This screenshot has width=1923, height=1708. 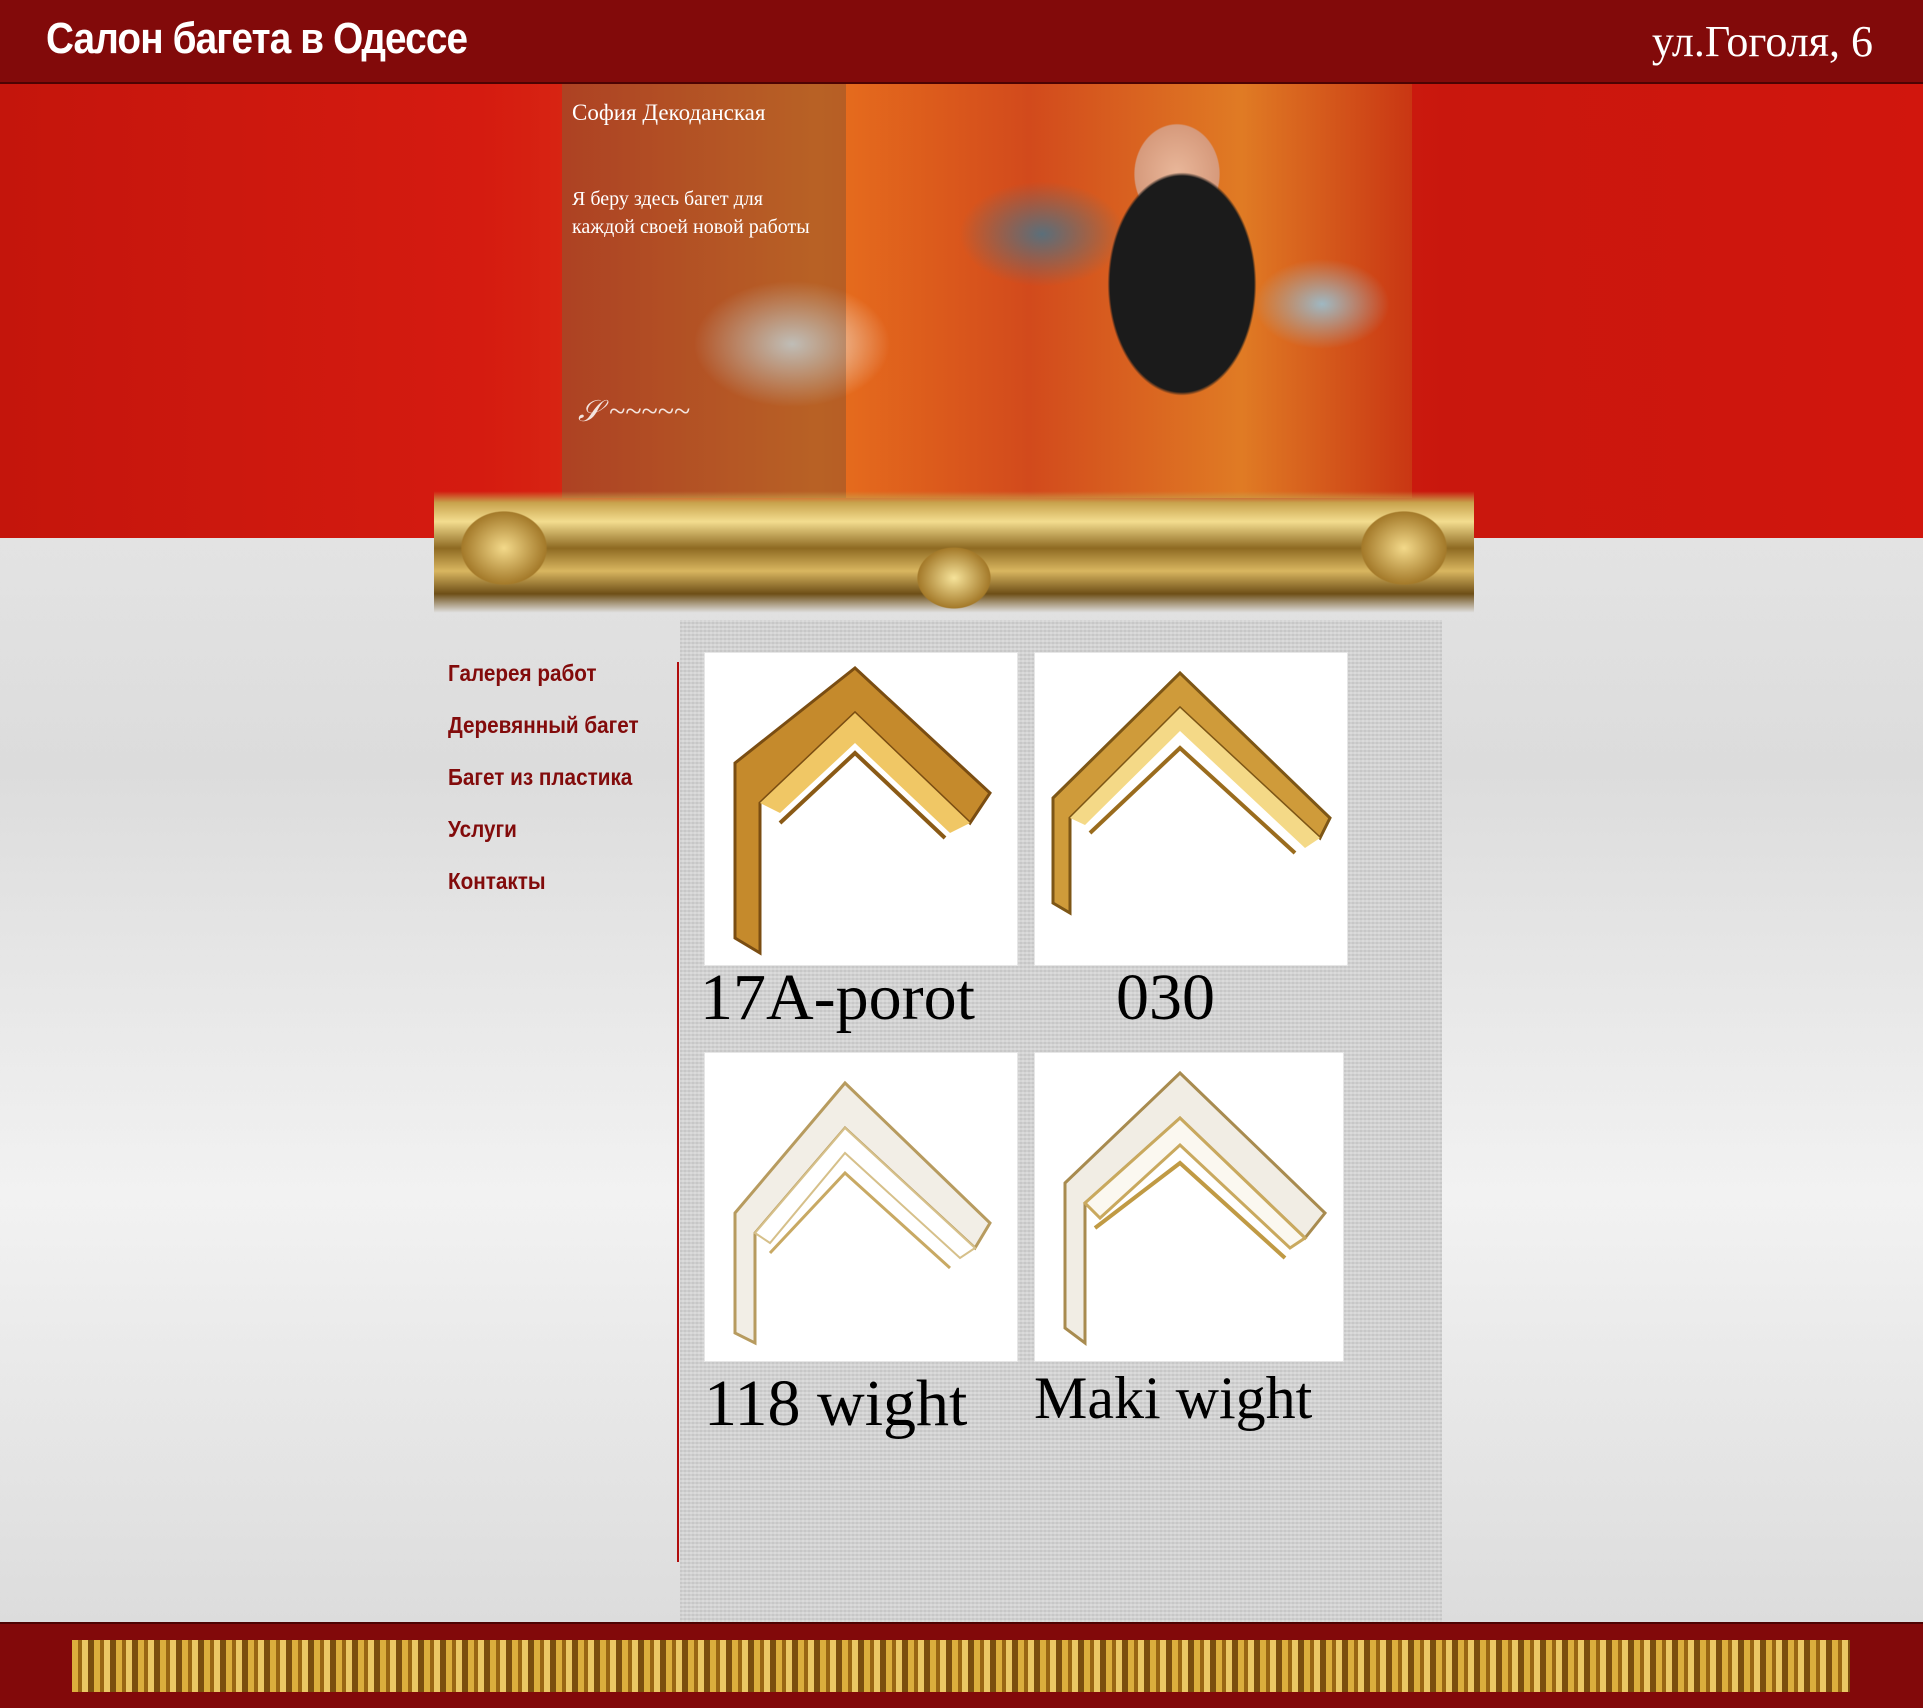 I want to click on nav-plastic-baguette: Багет из пластика, so click(x=551, y=790).